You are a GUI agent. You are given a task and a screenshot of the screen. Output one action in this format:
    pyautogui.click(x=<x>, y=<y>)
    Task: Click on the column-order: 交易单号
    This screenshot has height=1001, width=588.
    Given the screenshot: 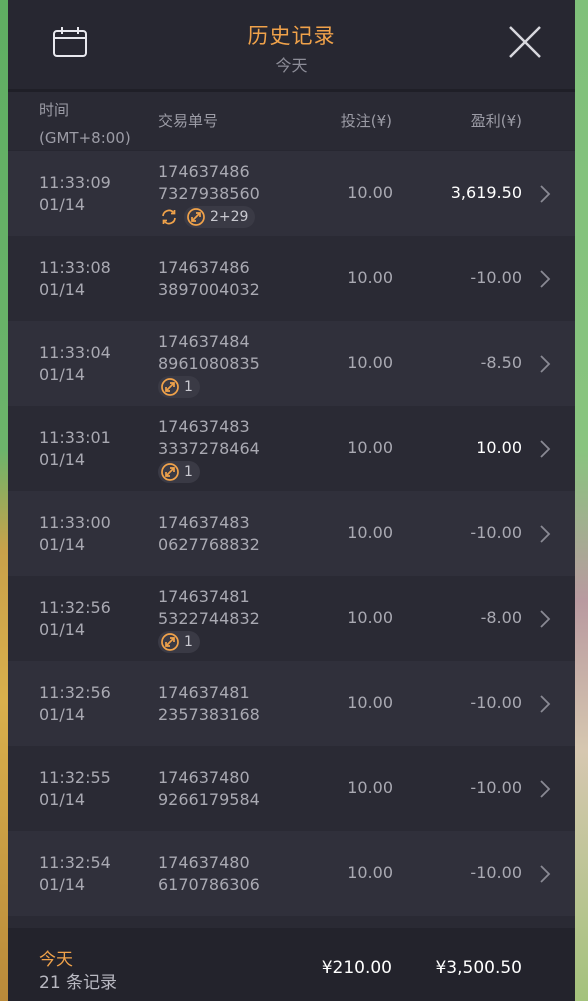 What is the action you would take?
    pyautogui.click(x=188, y=121)
    